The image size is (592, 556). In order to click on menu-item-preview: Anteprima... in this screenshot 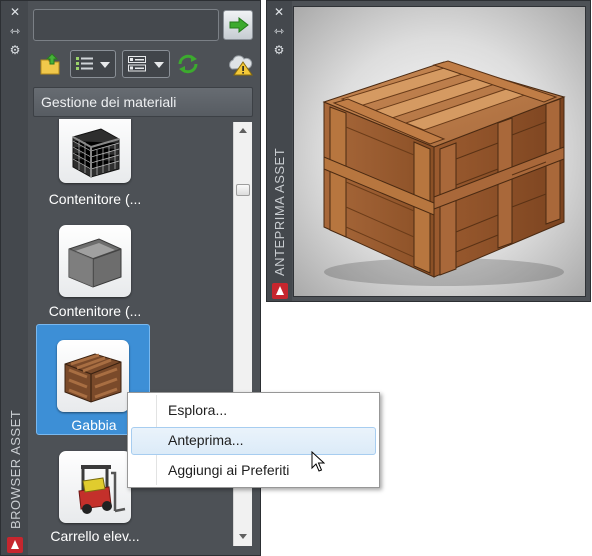, I will do `click(253, 441)`.